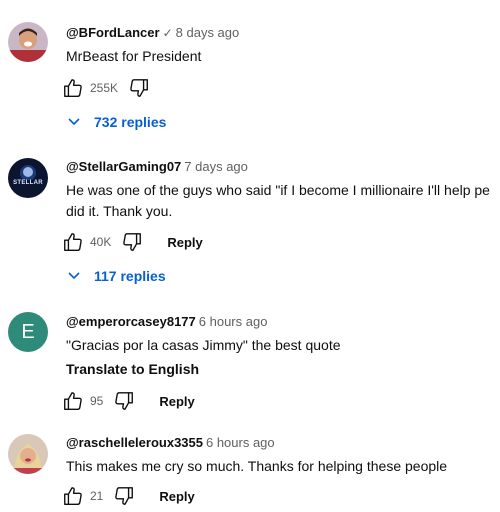 The image size is (500, 512). What do you see at coordinates (134, 442) in the screenshot?
I see `comment-author: @raschelleleroux3355` at bounding box center [134, 442].